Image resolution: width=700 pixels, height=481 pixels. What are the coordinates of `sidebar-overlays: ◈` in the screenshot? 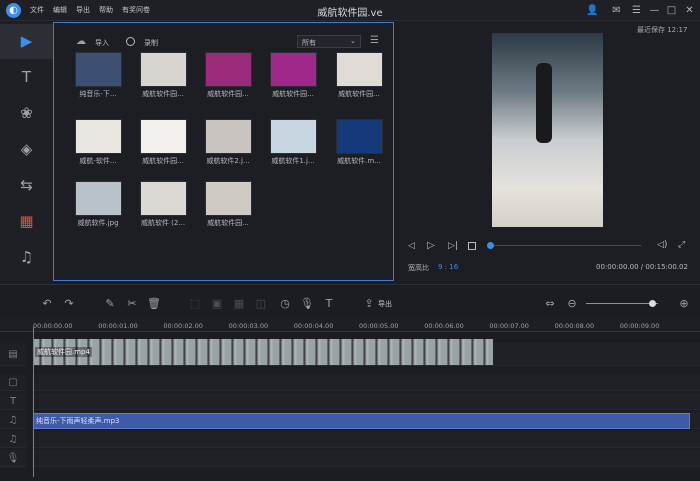 It's located at (26, 149).